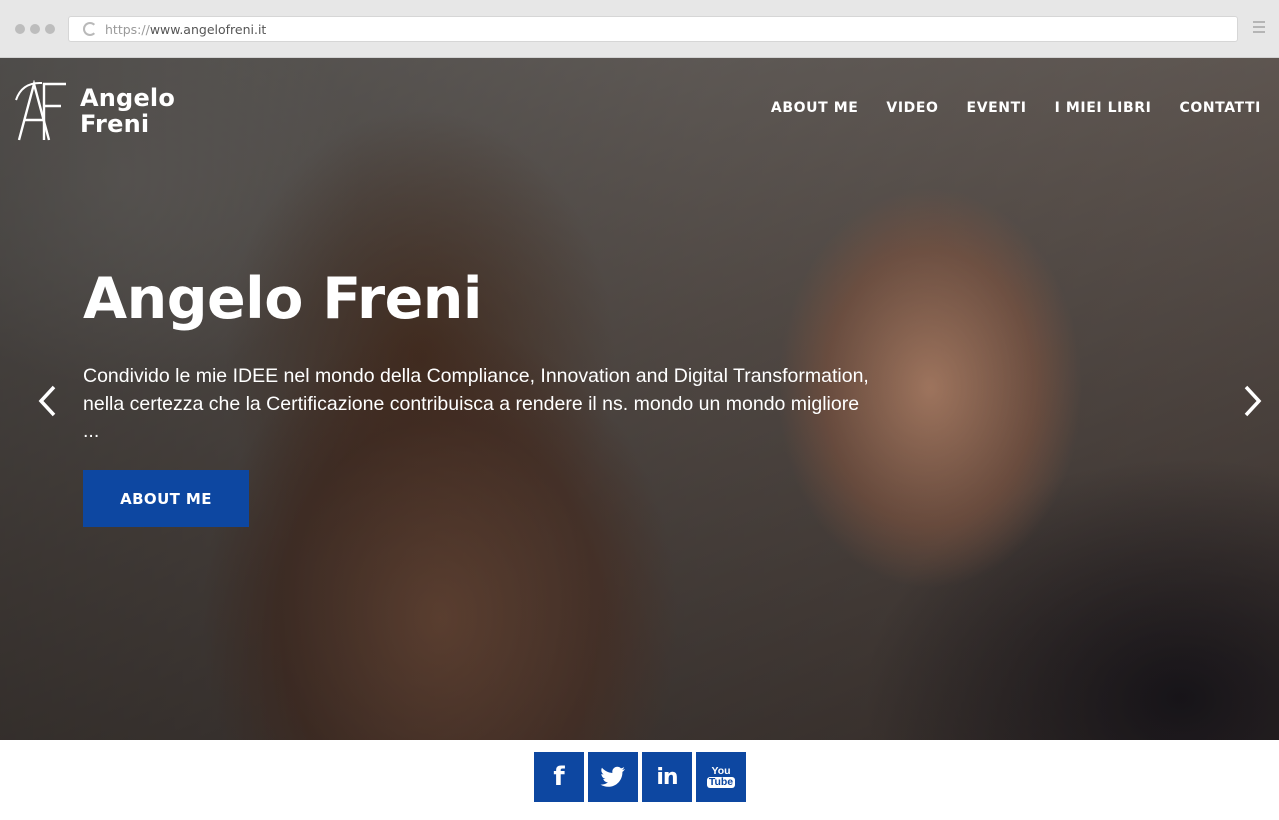 The width and height of the screenshot is (1279, 820). I want to click on window-dot-close, so click(20, 29).